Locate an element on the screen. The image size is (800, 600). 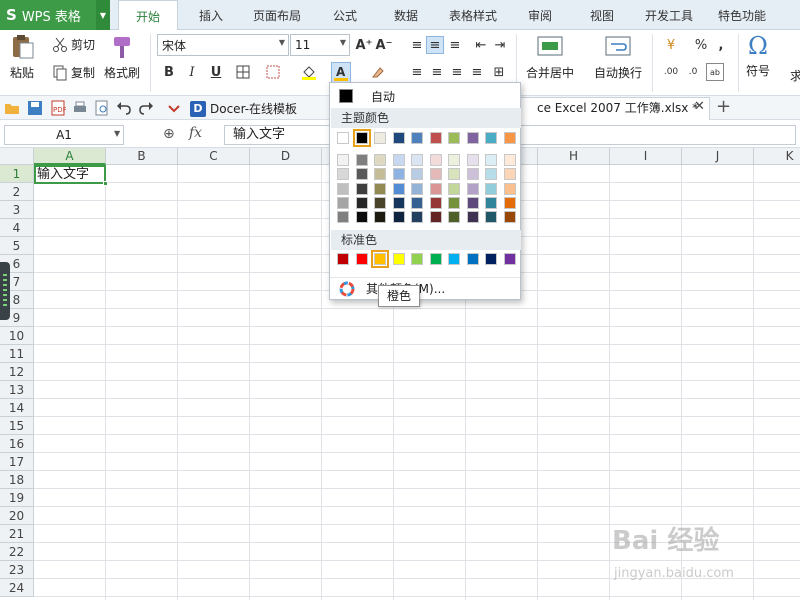
column-header-i: I is located at coordinates (646, 156).